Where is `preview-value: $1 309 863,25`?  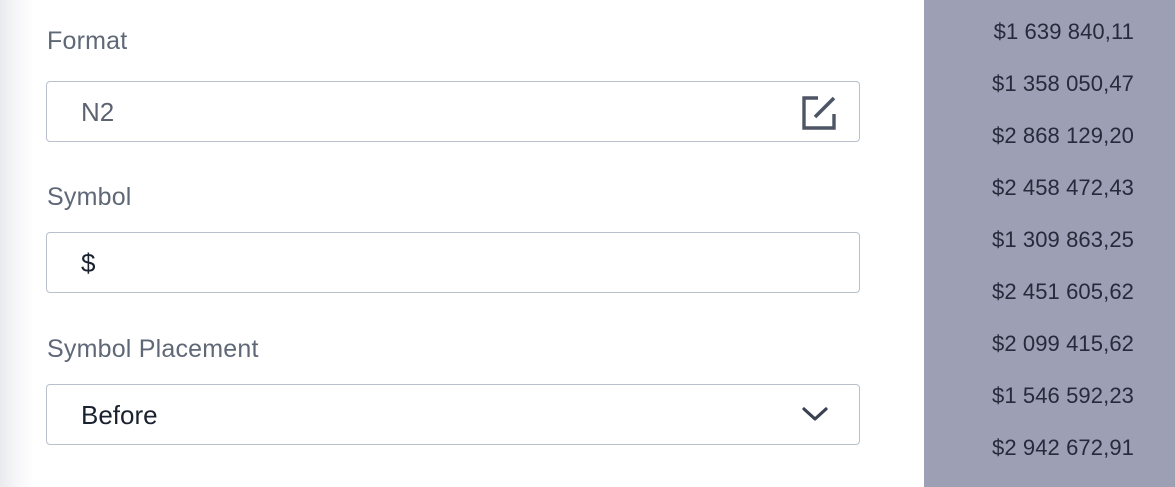
preview-value: $1 309 863,25 is located at coordinates (1063, 239).